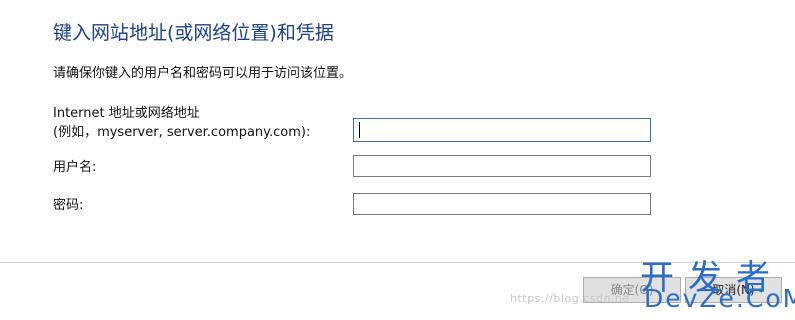  I want to click on address-label-line1: Internet 地址或网络地址, so click(126, 113).